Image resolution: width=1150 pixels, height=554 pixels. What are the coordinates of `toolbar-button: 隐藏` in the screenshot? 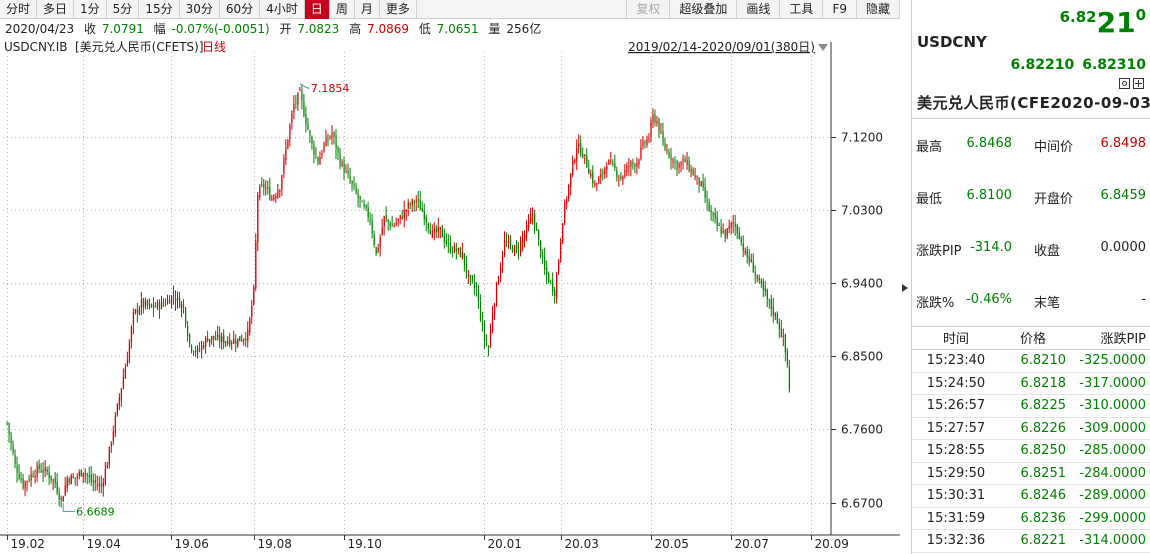 It's located at (878, 9).